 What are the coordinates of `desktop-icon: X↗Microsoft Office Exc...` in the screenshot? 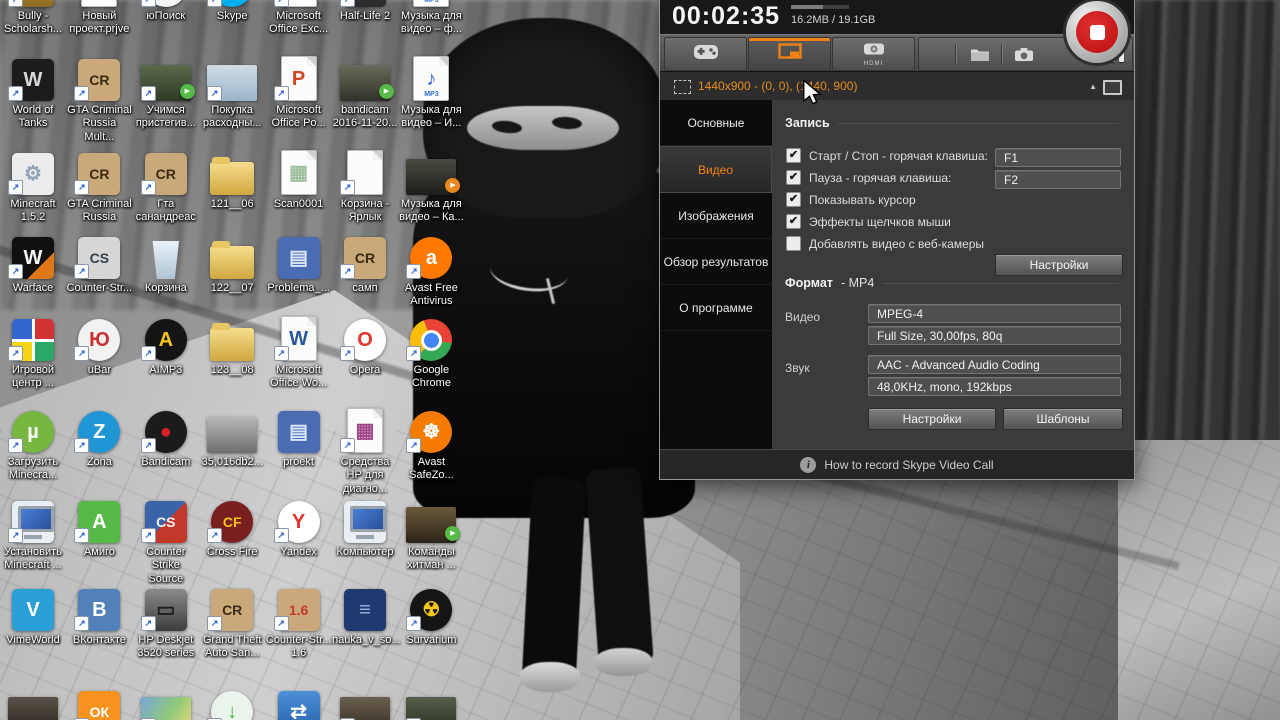 It's located at (299, 18).